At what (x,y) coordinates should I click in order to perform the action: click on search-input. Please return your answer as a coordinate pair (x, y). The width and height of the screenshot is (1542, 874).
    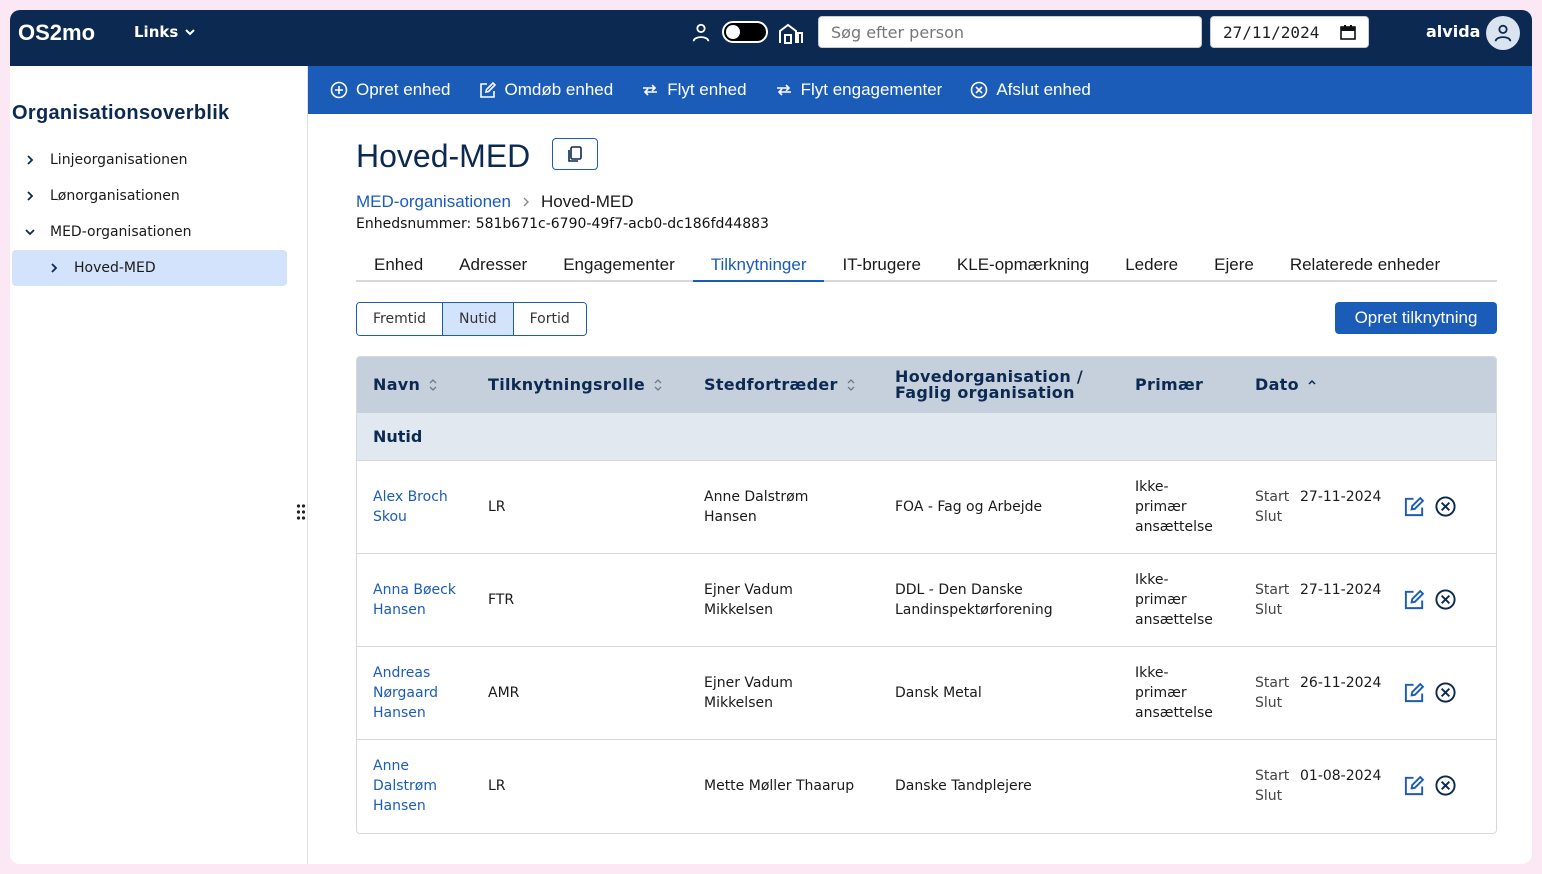
    Looking at the image, I should click on (1010, 32).